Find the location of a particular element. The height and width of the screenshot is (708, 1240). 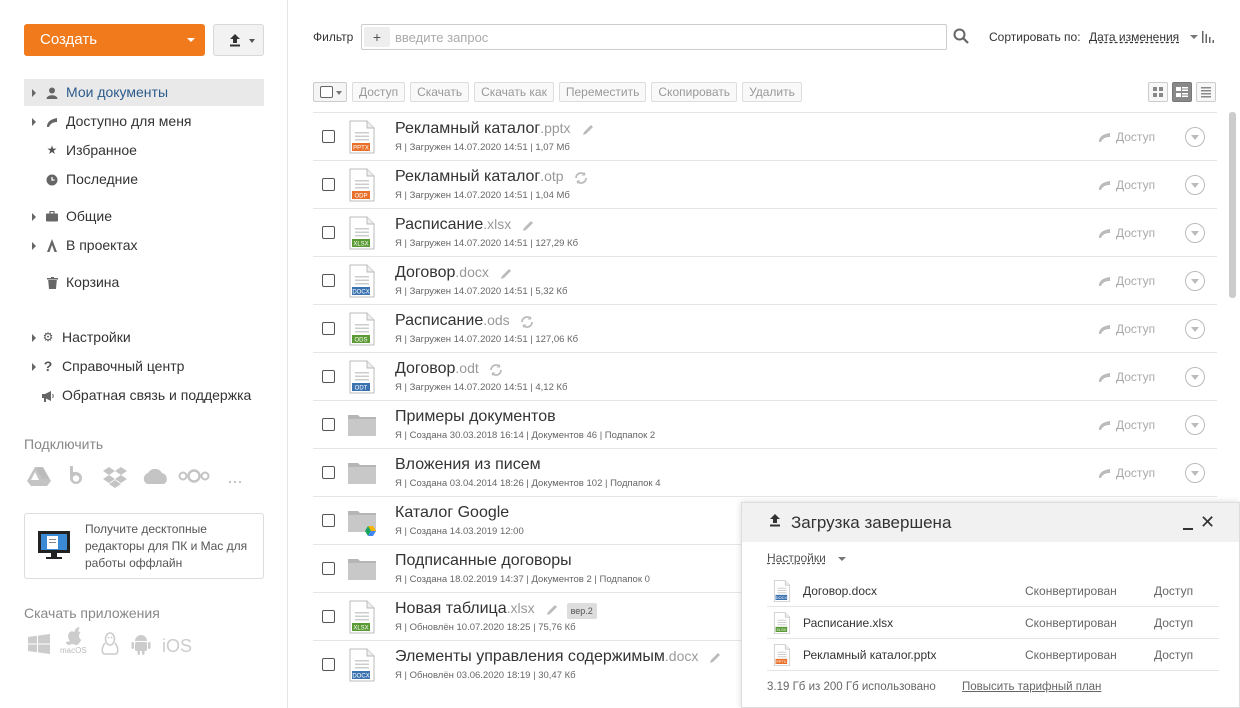

scrollbar is located at coordinates (1232, 205).